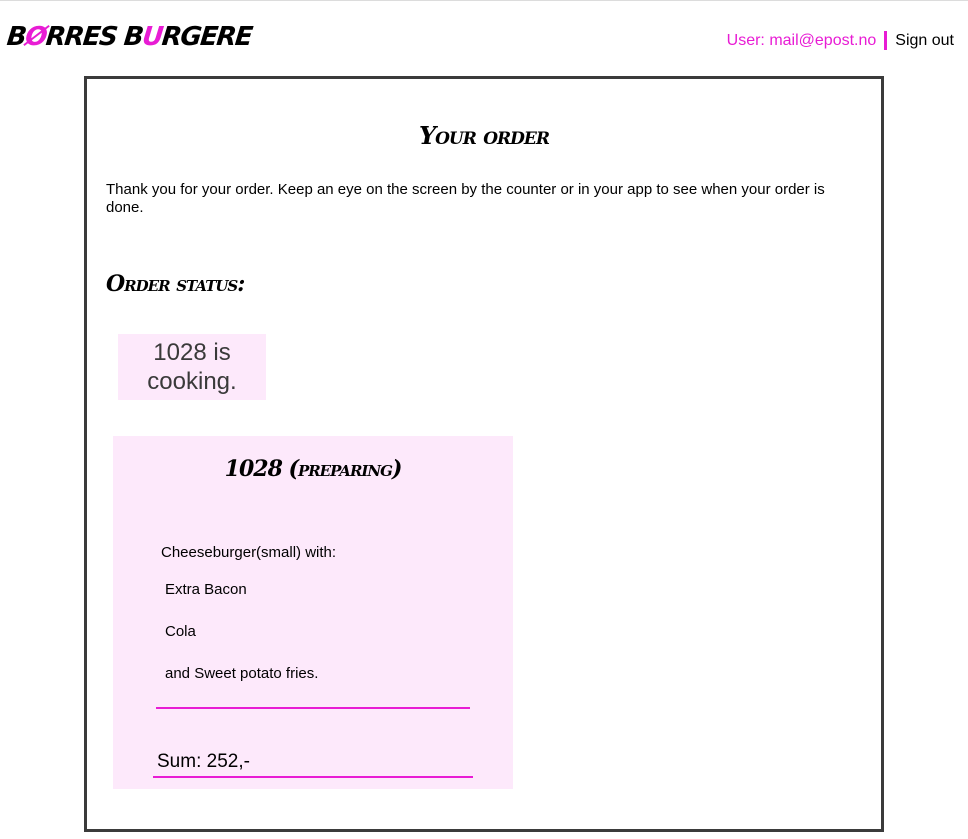 This screenshot has height=839, width=968. I want to click on user-divider, so click(886, 40).